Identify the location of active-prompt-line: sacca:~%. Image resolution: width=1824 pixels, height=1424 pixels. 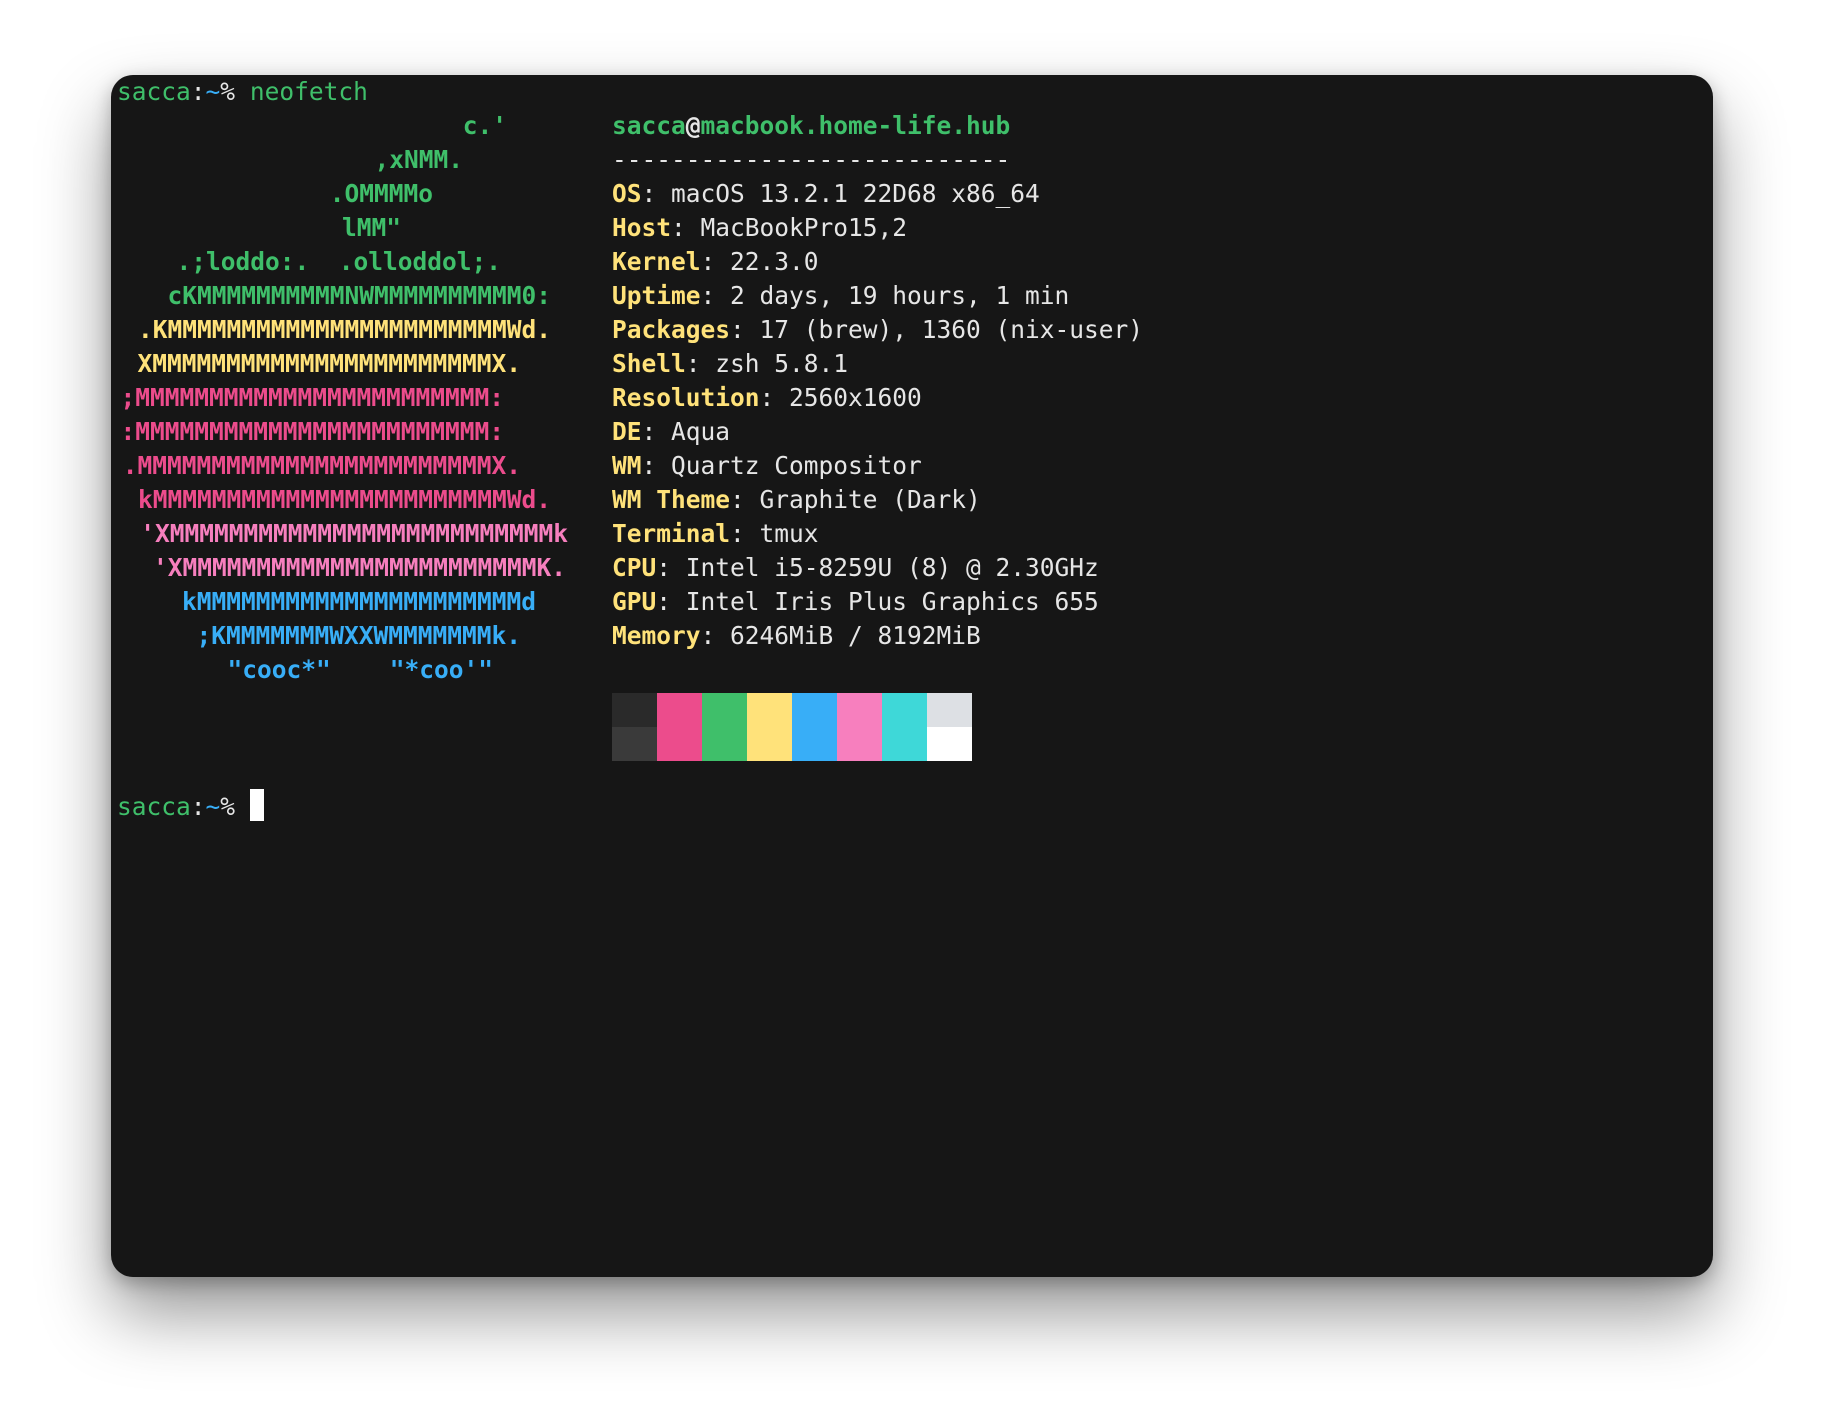
(190, 806).